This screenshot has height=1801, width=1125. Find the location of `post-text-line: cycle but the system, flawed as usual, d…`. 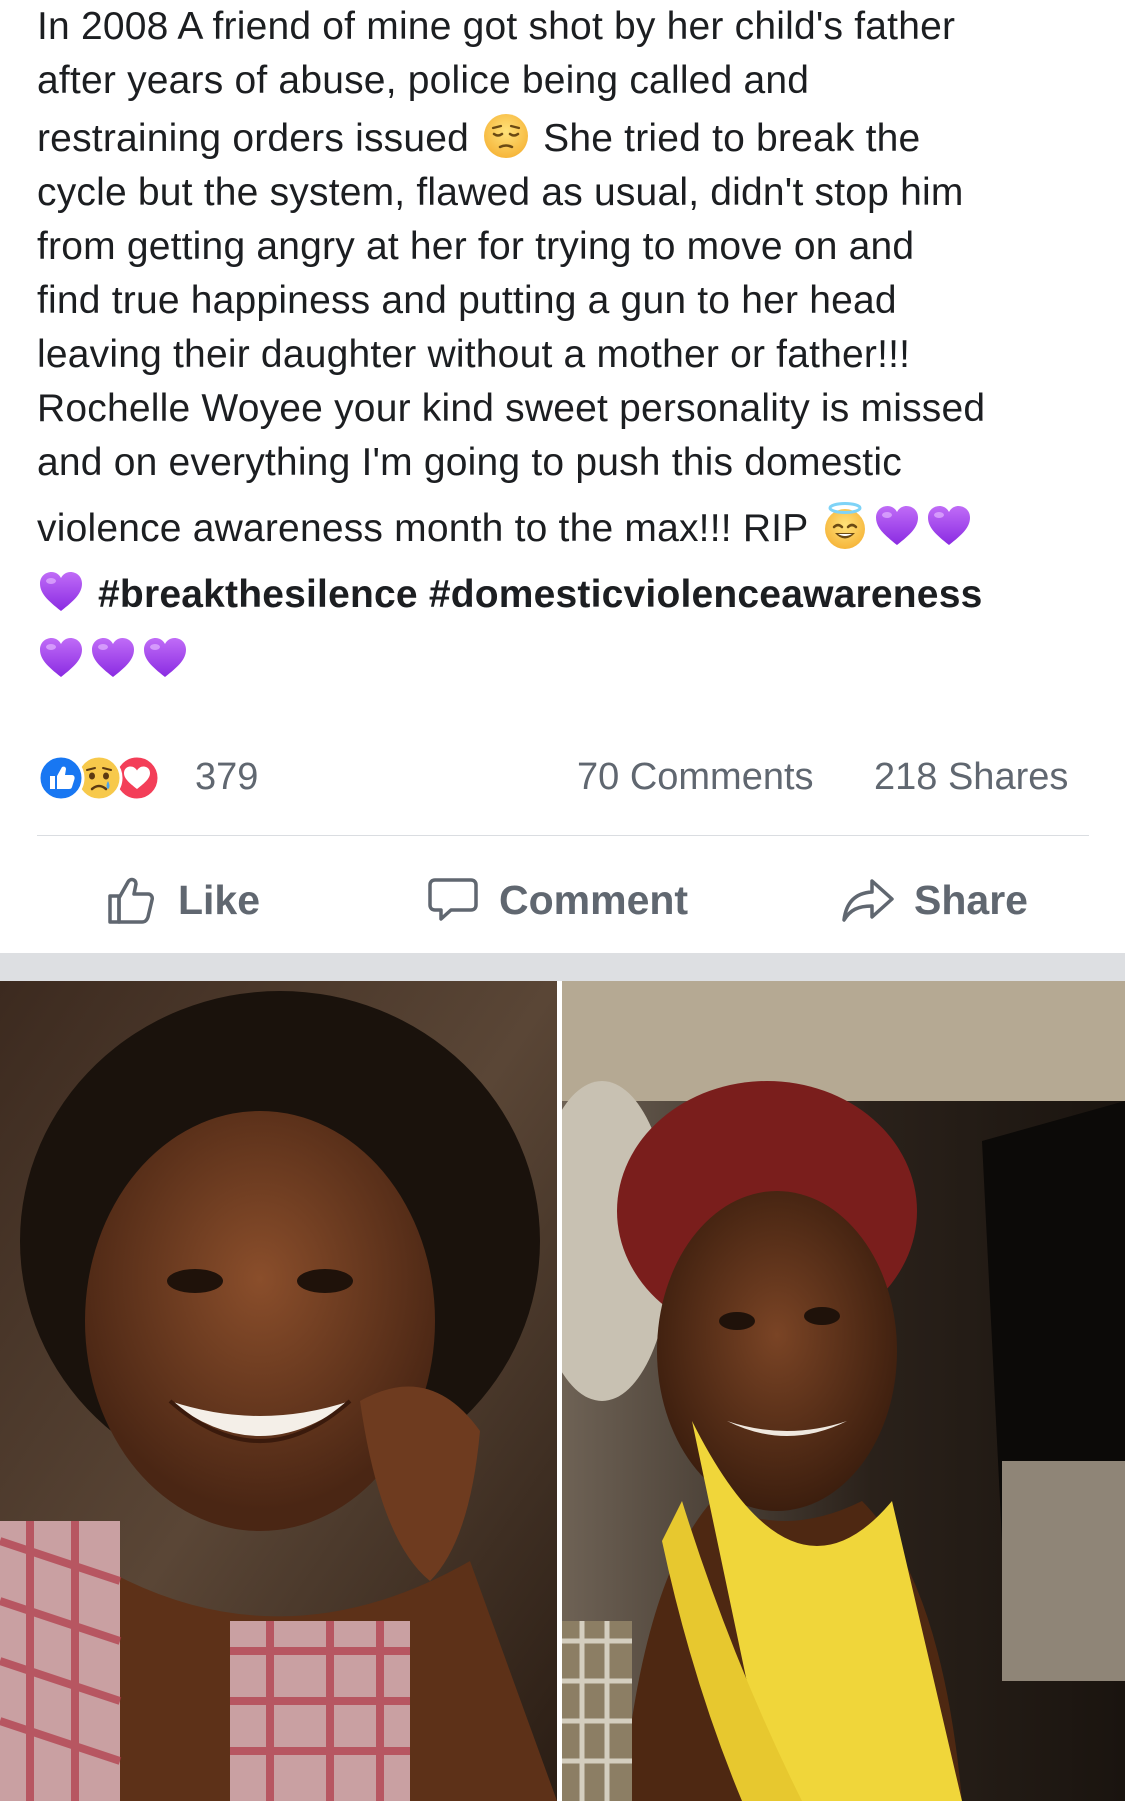

post-text-line: cycle but the system, flawed as usual, d… is located at coordinates (564, 193).